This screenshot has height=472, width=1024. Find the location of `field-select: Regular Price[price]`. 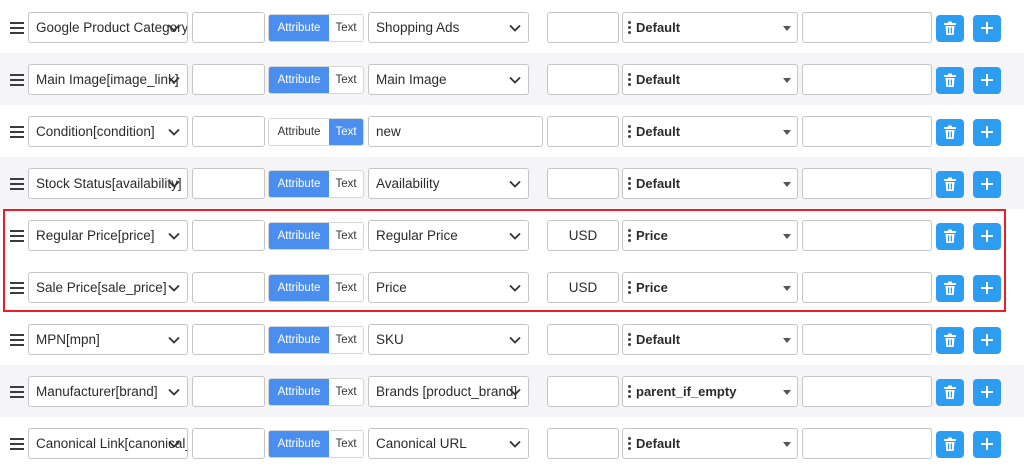

field-select: Regular Price[price] is located at coordinates (108, 235).